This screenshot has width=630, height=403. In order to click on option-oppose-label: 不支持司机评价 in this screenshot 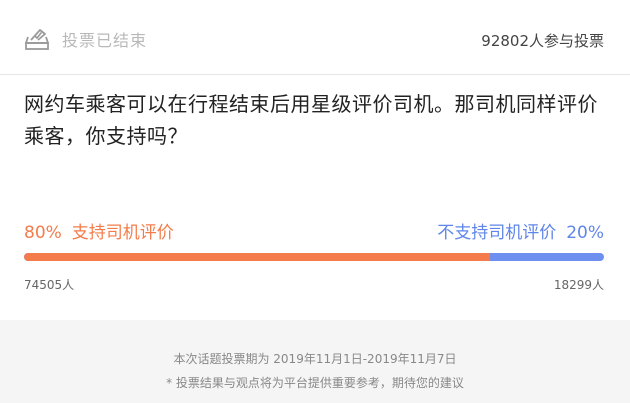, I will do `click(497, 233)`.